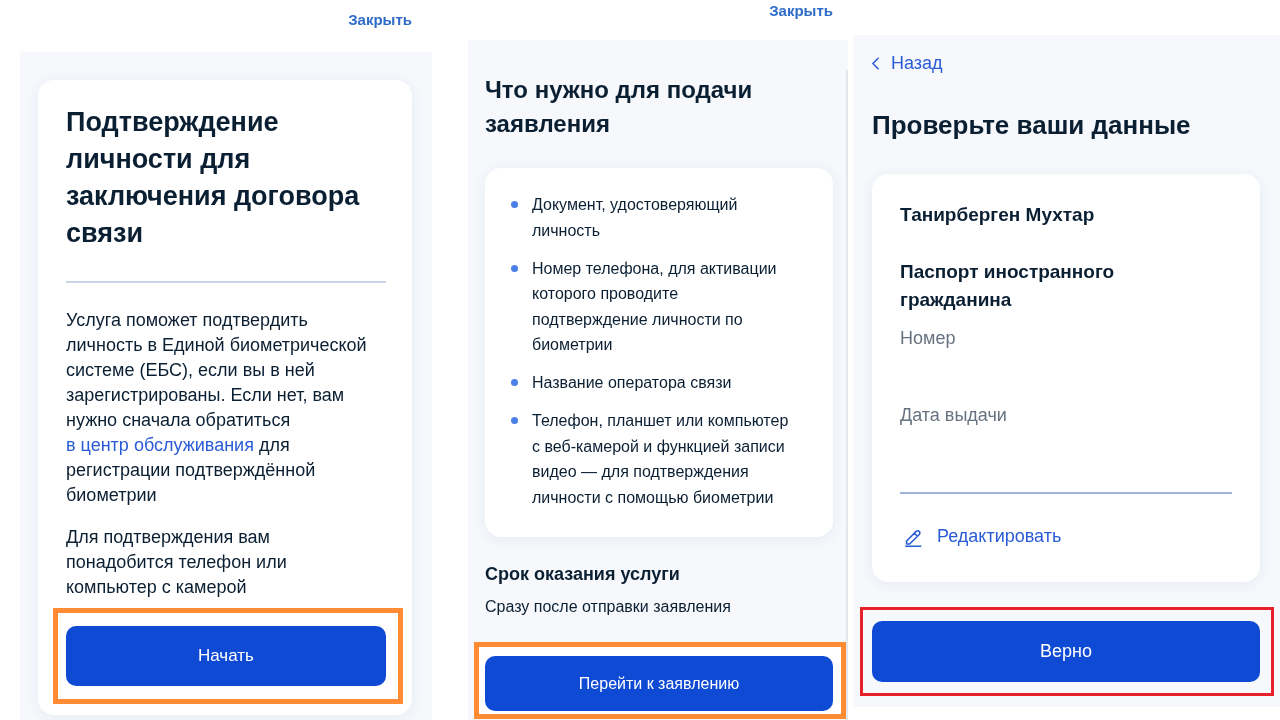  I want to click on start-button: Начать, so click(226, 656).